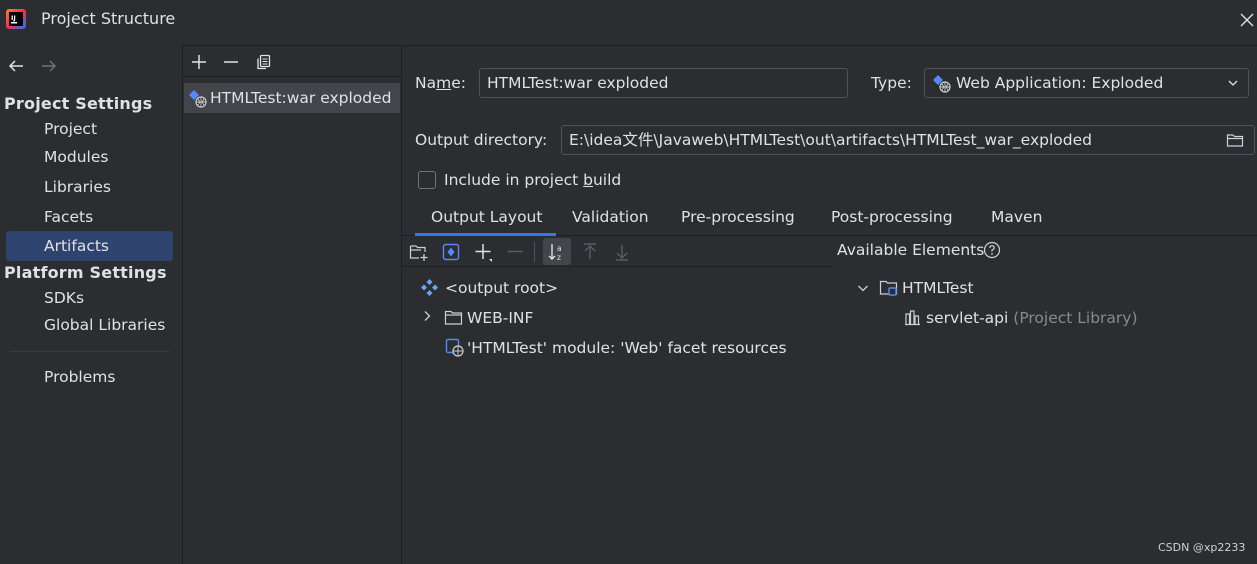  What do you see at coordinates (451, 252) in the screenshot?
I see `module-output-icon` at bounding box center [451, 252].